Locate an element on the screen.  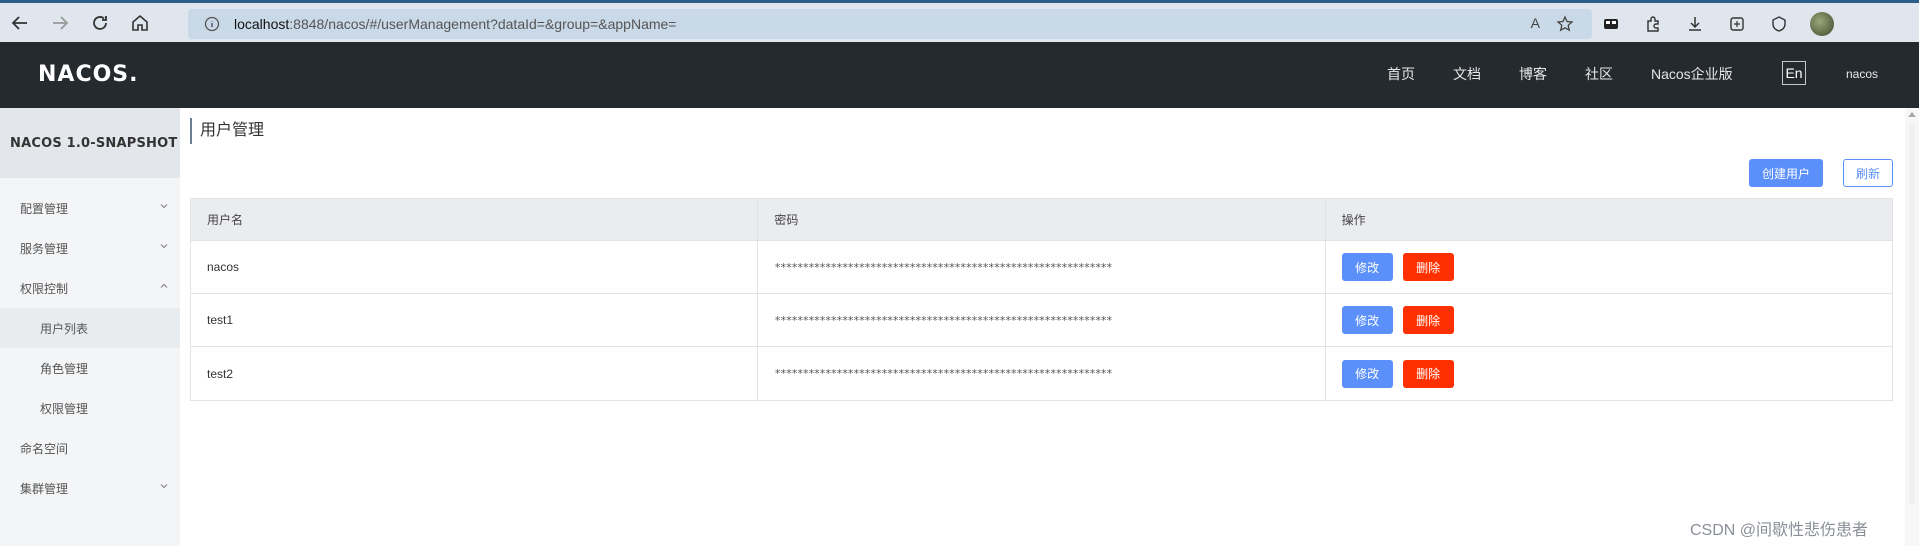
nav-blog: 博客 is located at coordinates (1533, 74).